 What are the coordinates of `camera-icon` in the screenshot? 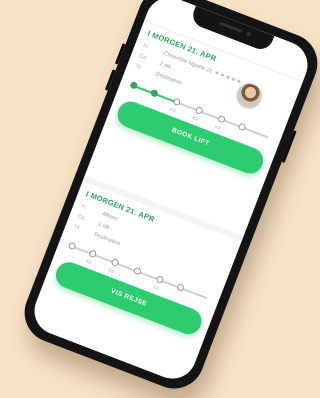 It's located at (249, 34).